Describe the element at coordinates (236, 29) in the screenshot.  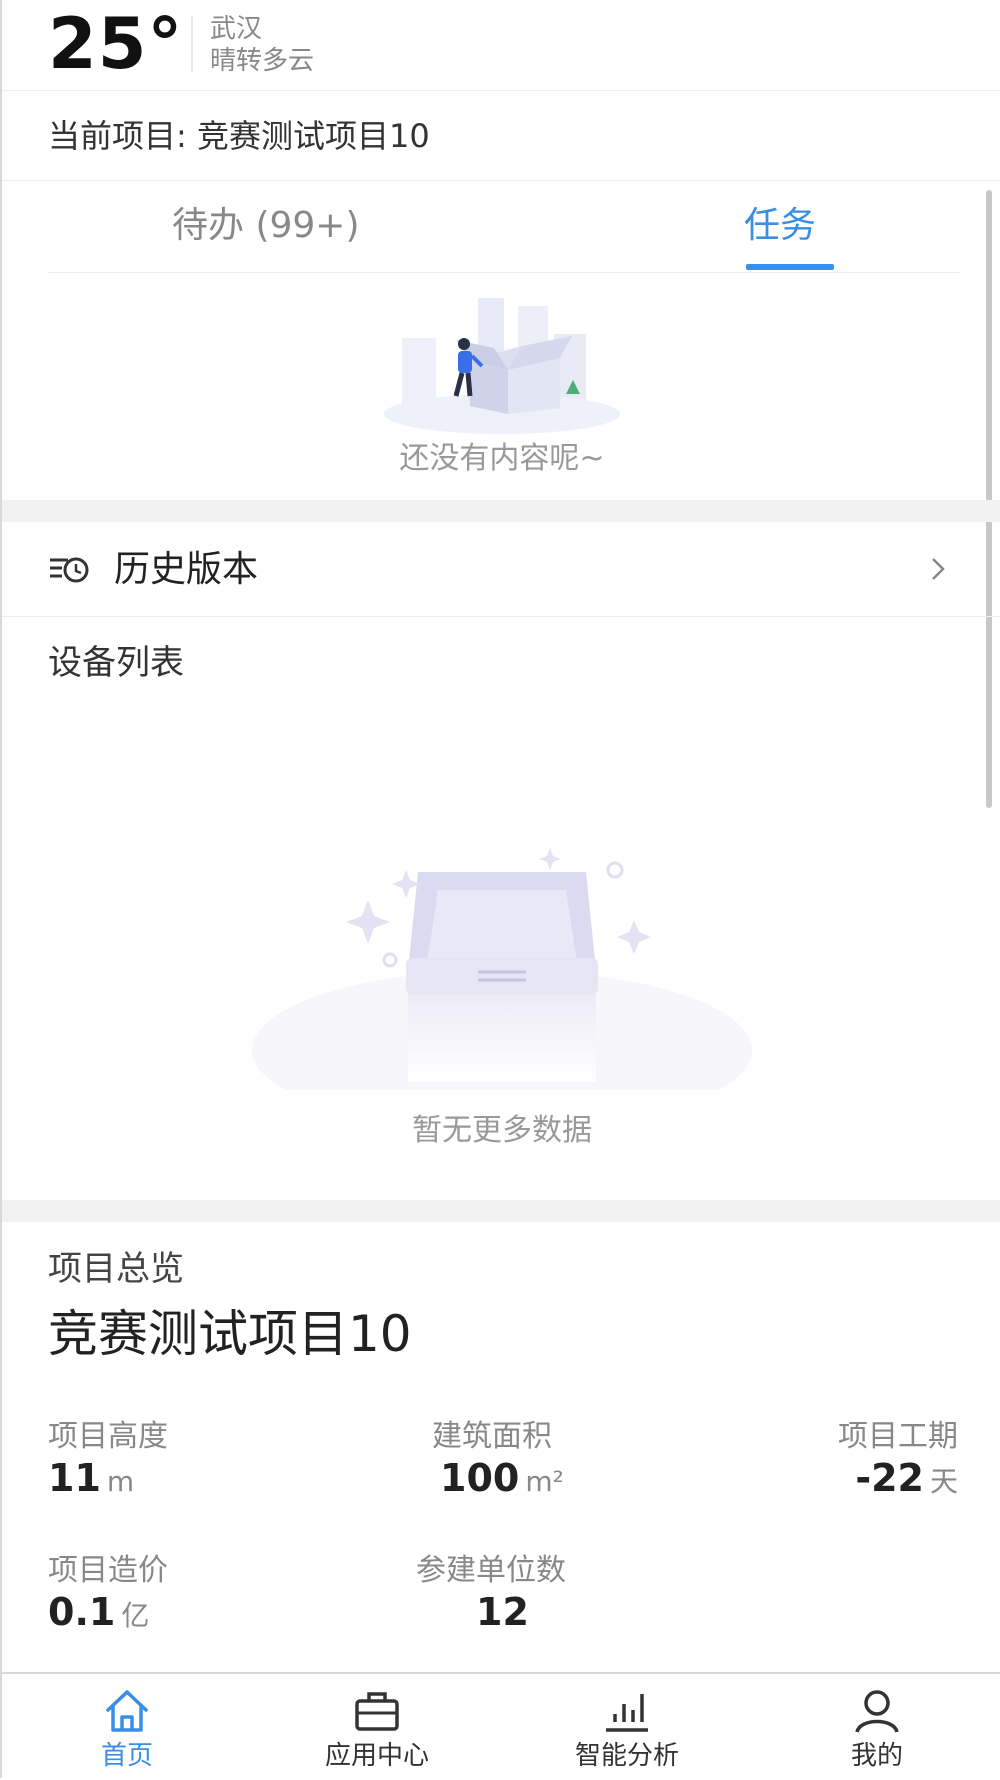
I see `city-name: 武汉` at that location.